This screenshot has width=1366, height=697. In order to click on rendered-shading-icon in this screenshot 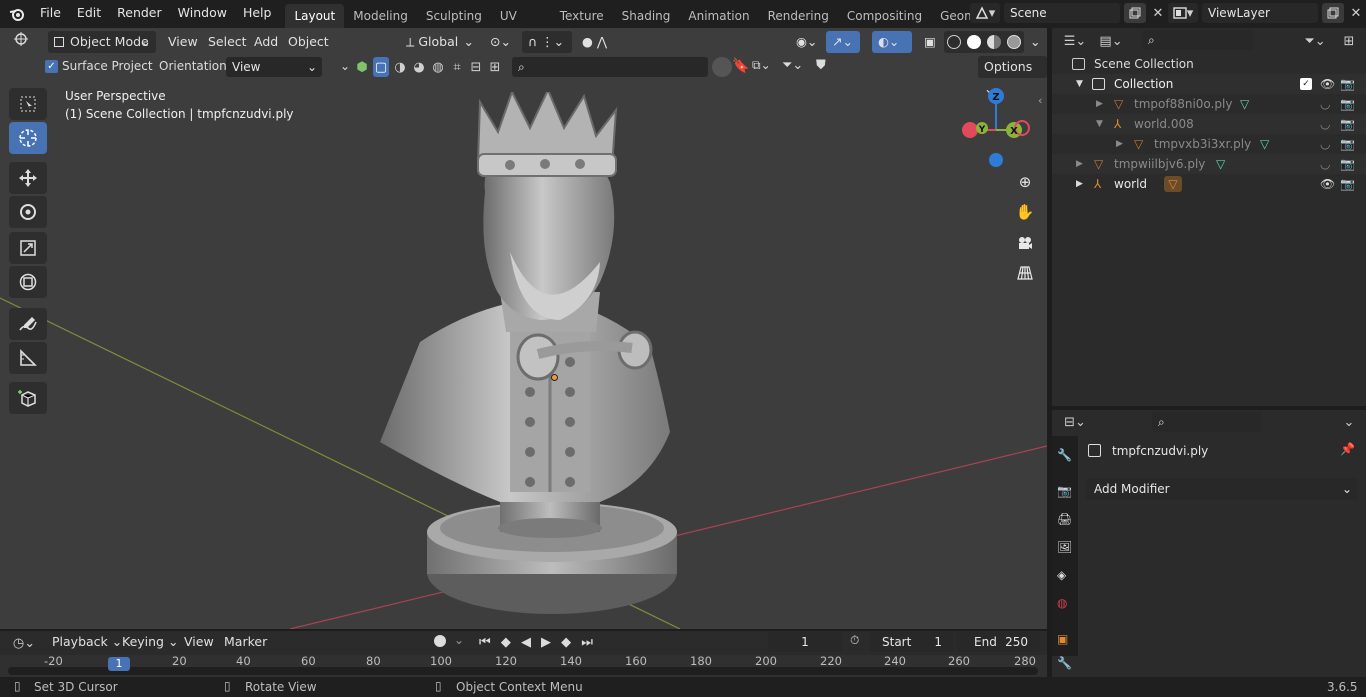, I will do `click(1014, 42)`.